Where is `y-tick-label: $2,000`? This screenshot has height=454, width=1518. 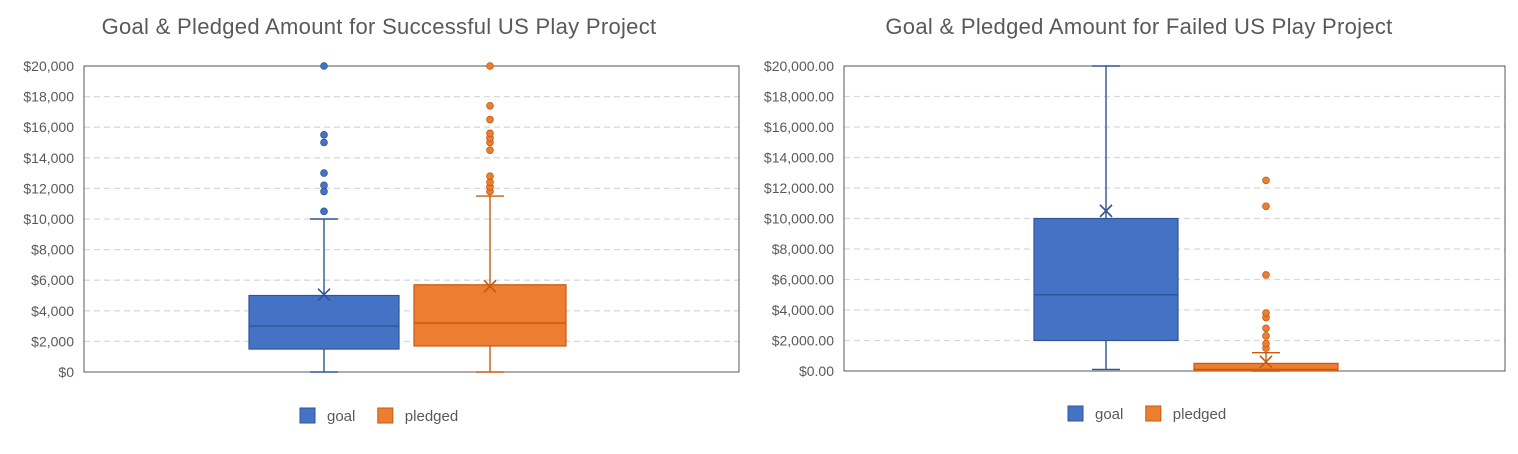 y-tick-label: $2,000 is located at coordinates (52, 341).